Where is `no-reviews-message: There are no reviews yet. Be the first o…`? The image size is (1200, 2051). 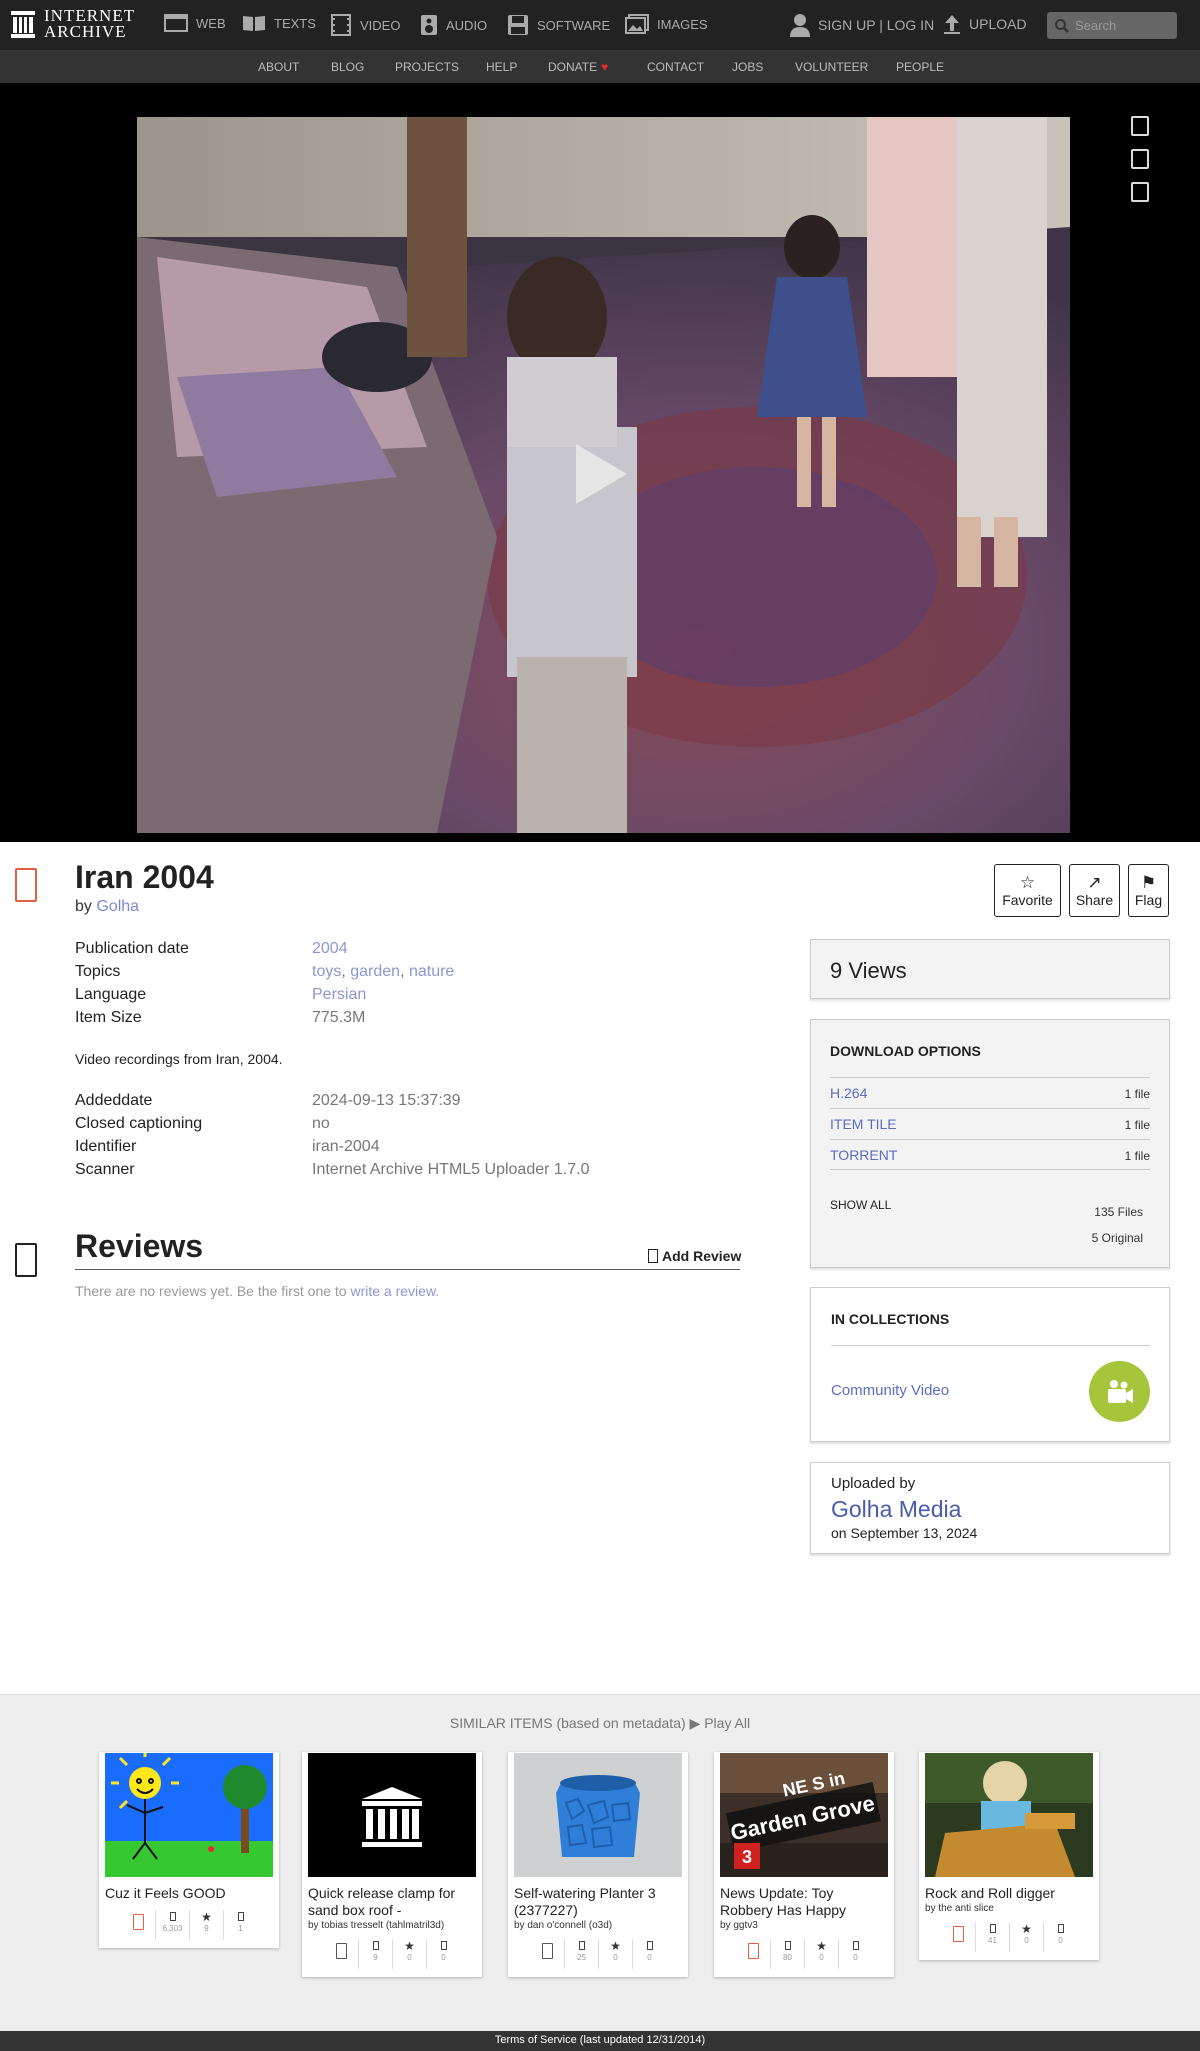 no-reviews-message: There are no reviews yet. Be the first o… is located at coordinates (211, 1291).